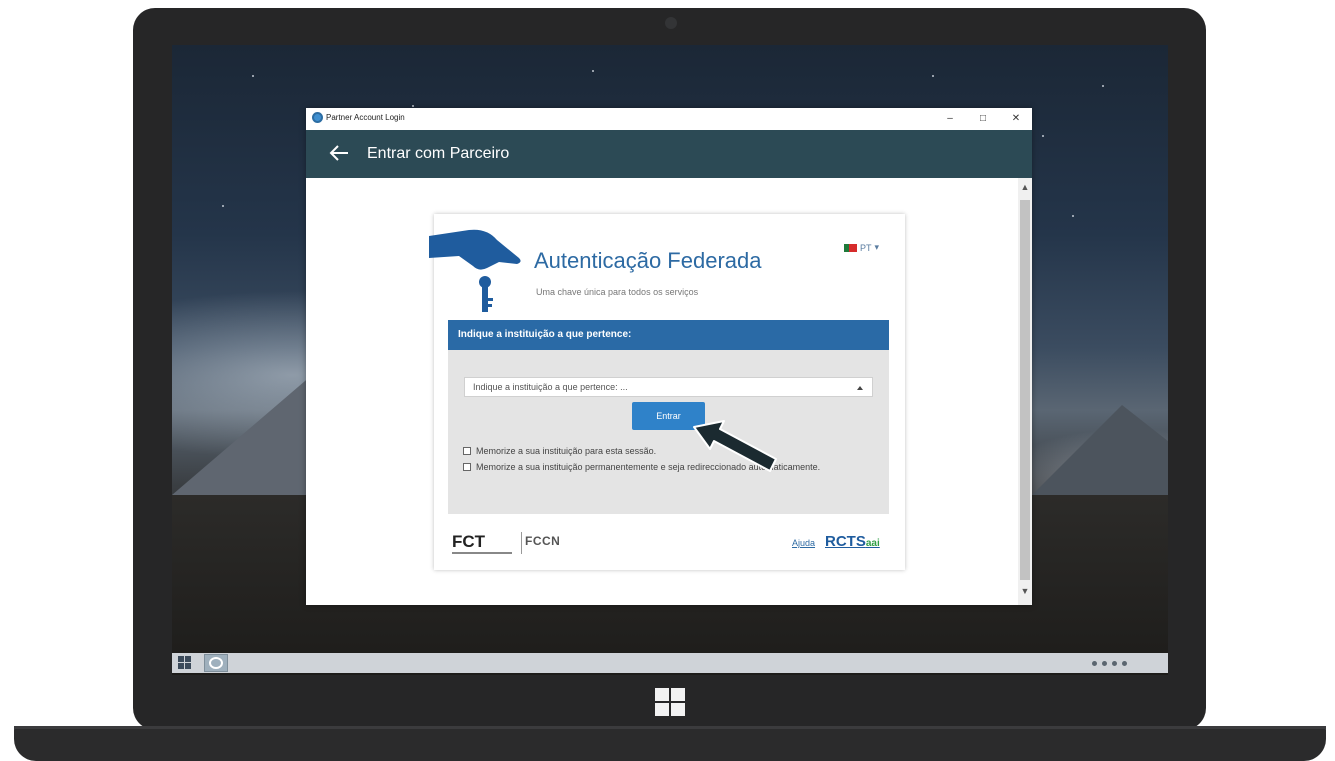 This screenshot has width=1335, height=761. I want to click on chevron-down-icon: ▼, so click(1025, 592).